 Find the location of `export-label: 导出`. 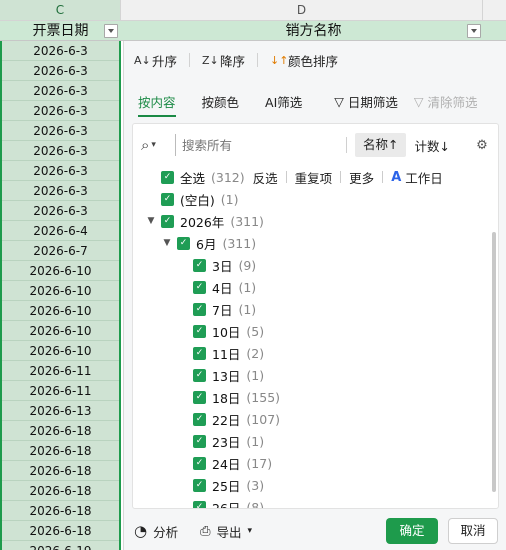

export-label: 导出 is located at coordinates (229, 532).